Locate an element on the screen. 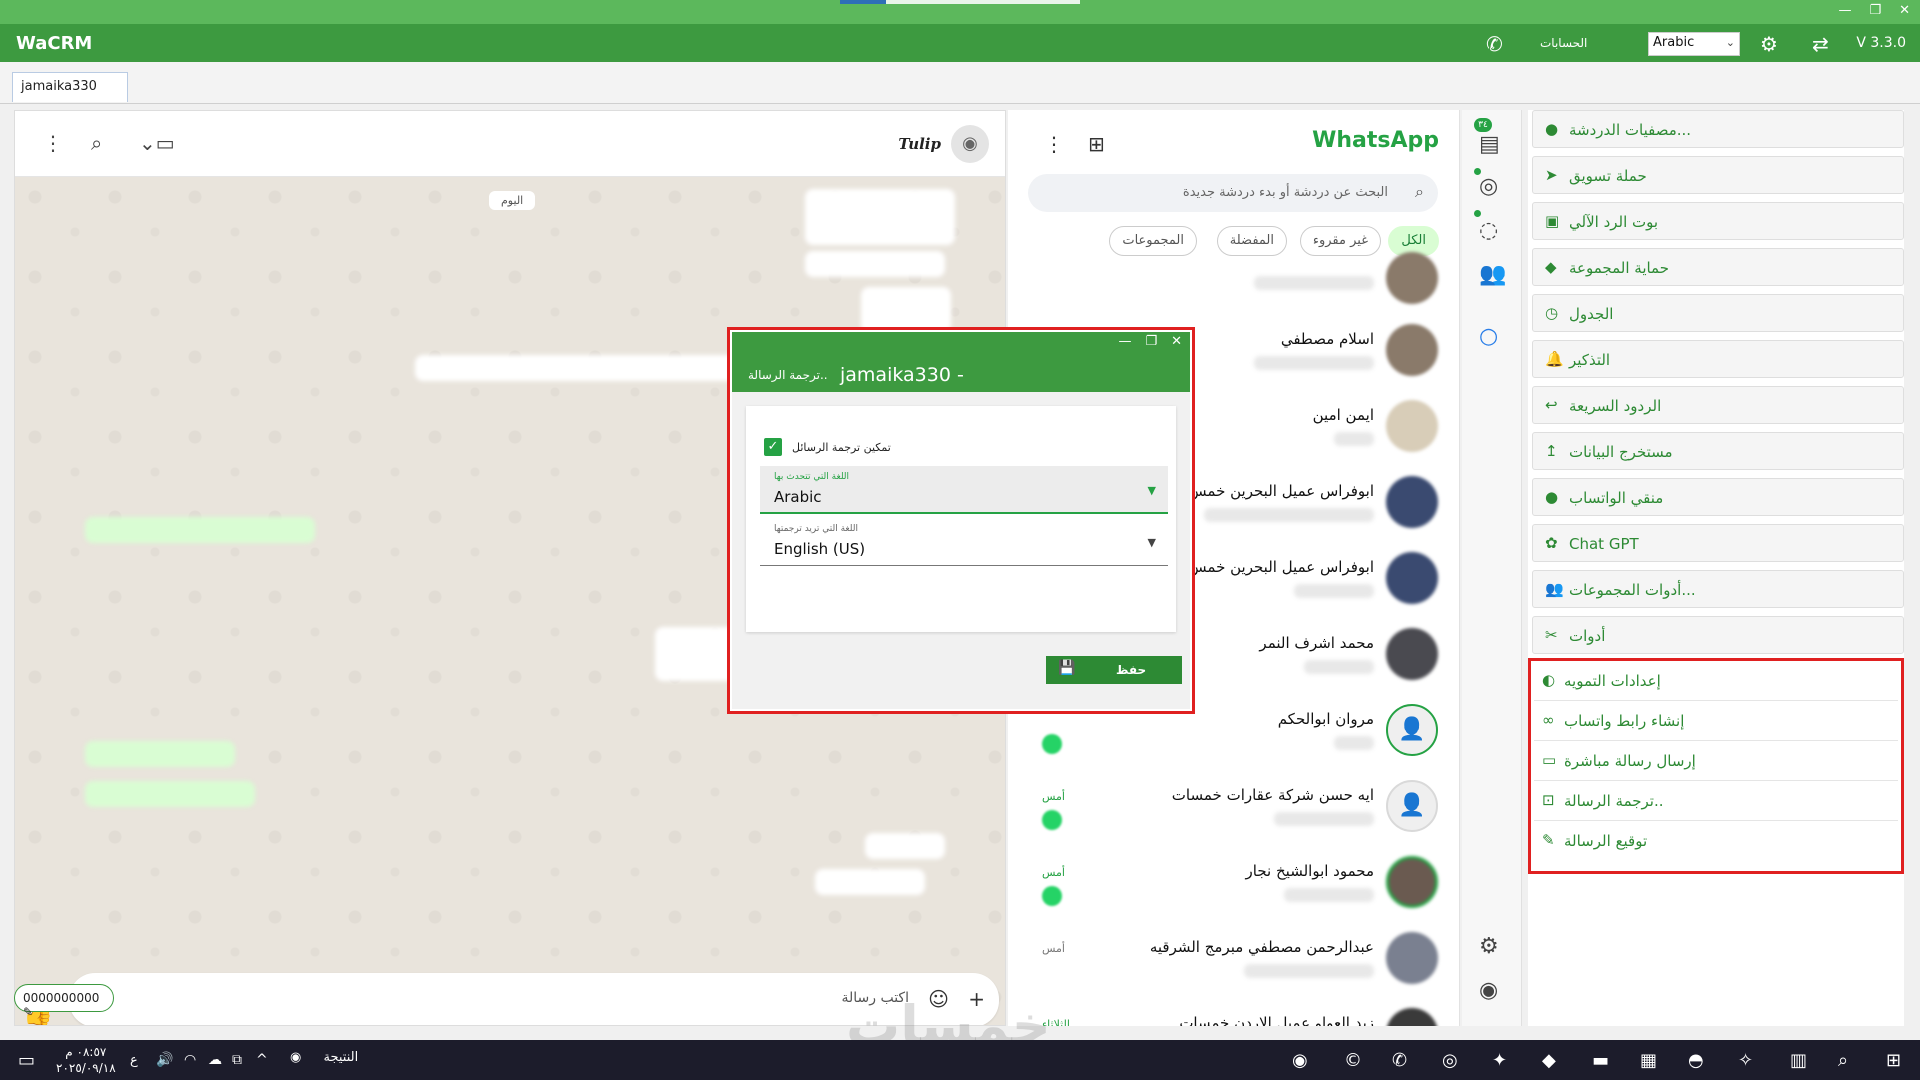 This screenshot has width=1920, height=1080. cloud-icon: ☁ is located at coordinates (215, 1060).